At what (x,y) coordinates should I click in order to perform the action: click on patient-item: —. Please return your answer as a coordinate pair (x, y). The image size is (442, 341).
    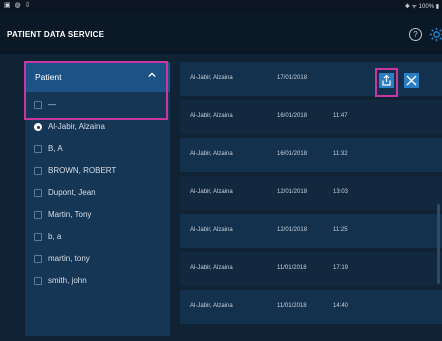
    Looking at the image, I should click on (97, 105).